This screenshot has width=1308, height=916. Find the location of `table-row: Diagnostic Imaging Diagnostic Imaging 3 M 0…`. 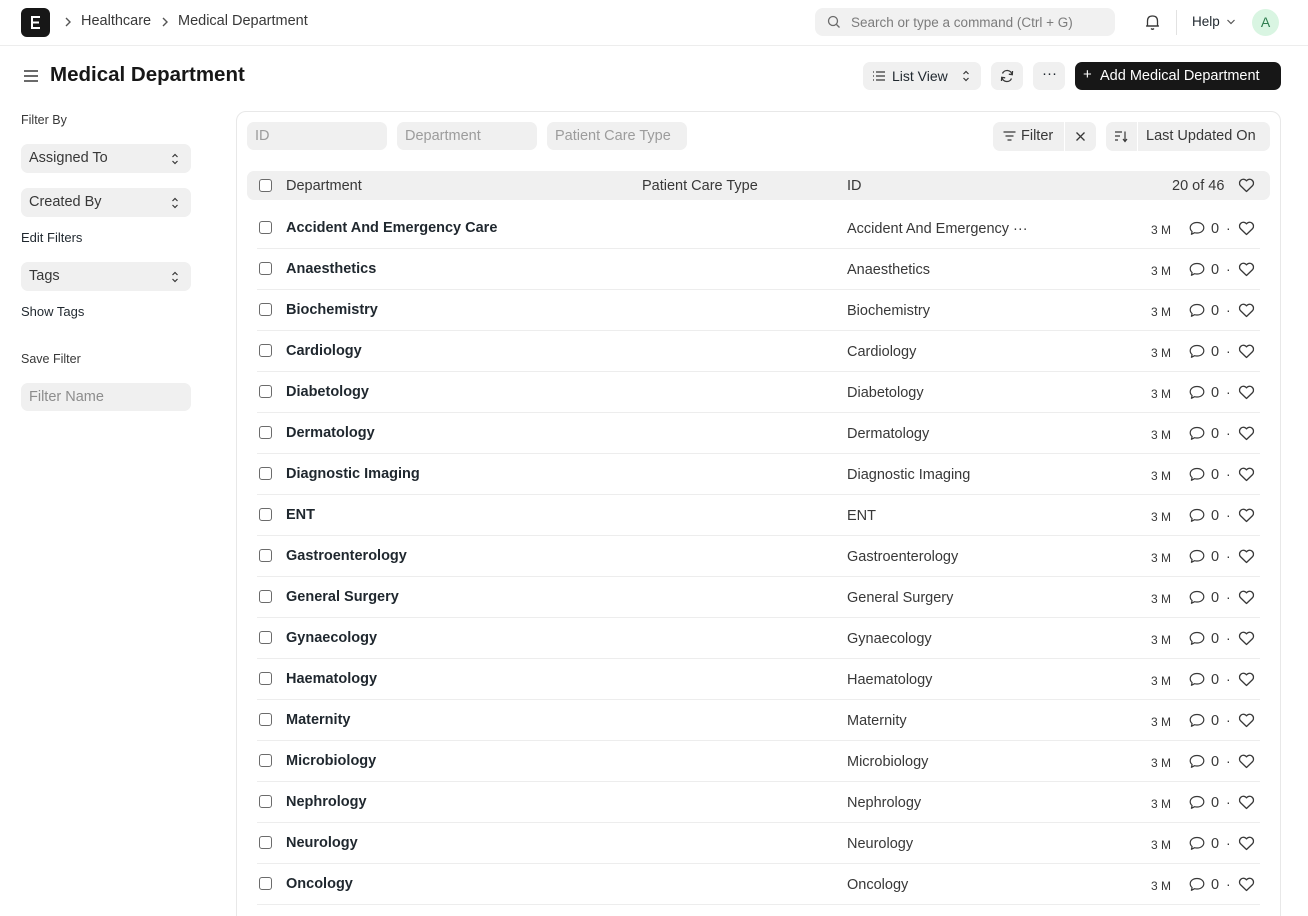

table-row: Diagnostic Imaging Diagnostic Imaging 3 M 0… is located at coordinates (758, 474).